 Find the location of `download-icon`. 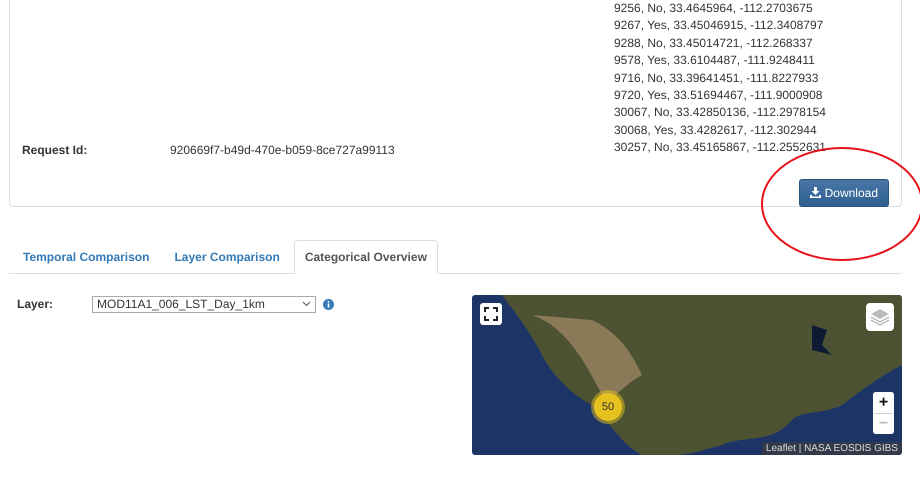

download-icon is located at coordinates (815, 192).